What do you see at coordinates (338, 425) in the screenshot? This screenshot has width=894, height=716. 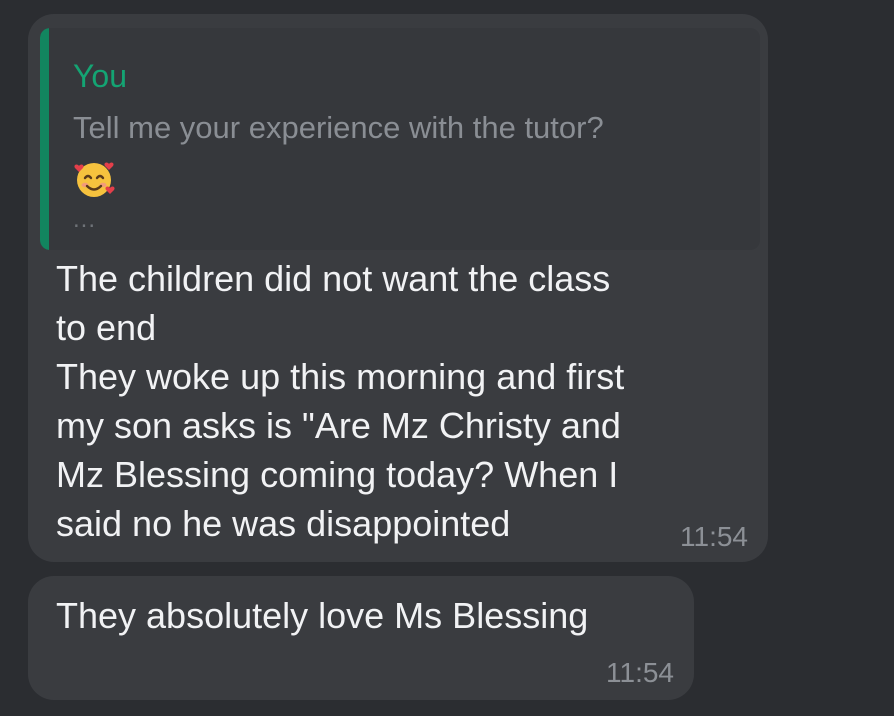 I see `message-line: my son asks is "Are Mz Christy and` at bounding box center [338, 425].